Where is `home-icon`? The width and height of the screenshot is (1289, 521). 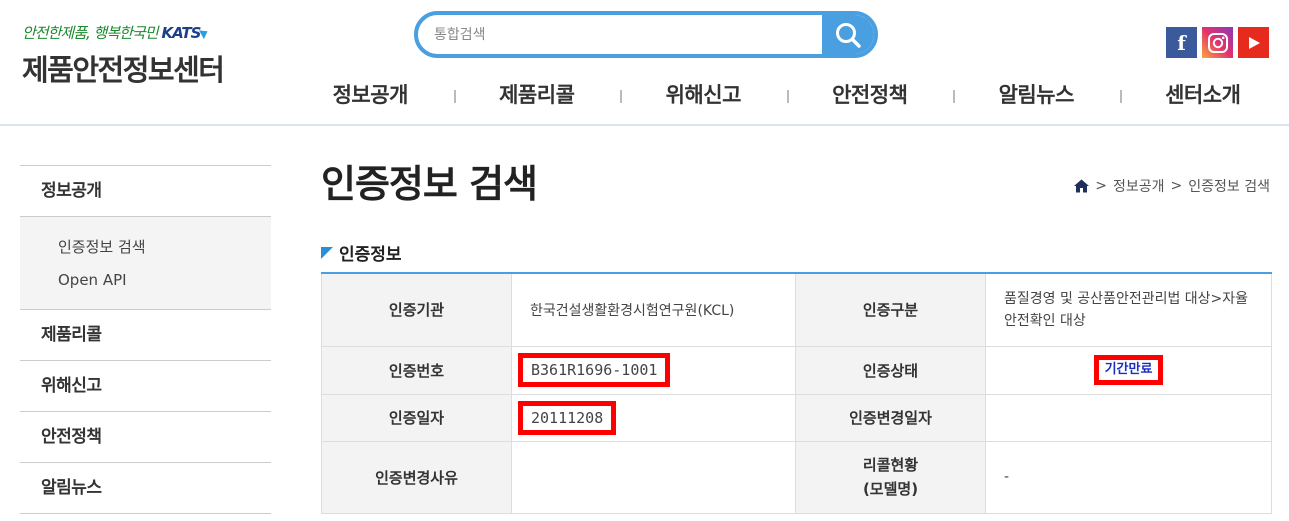
home-icon is located at coordinates (1082, 186).